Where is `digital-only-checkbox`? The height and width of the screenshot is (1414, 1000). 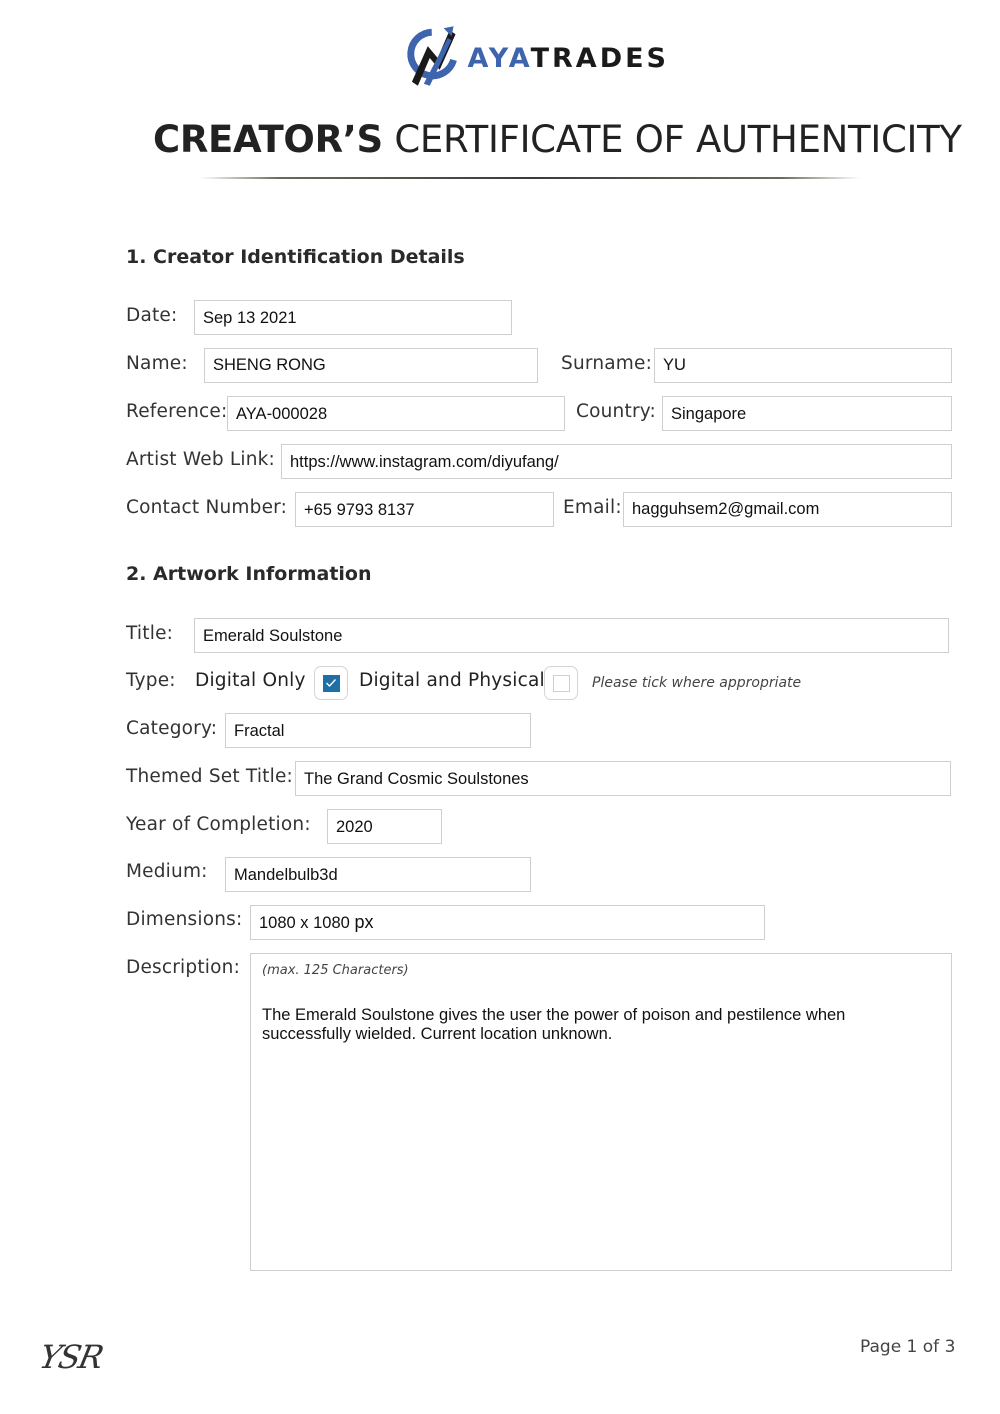
digital-only-checkbox is located at coordinates (331, 683).